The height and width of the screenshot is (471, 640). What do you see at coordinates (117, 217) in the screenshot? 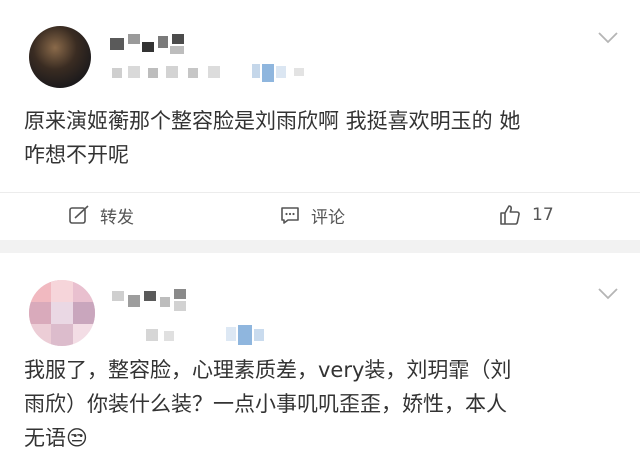
I see `repost-label: 转发` at bounding box center [117, 217].